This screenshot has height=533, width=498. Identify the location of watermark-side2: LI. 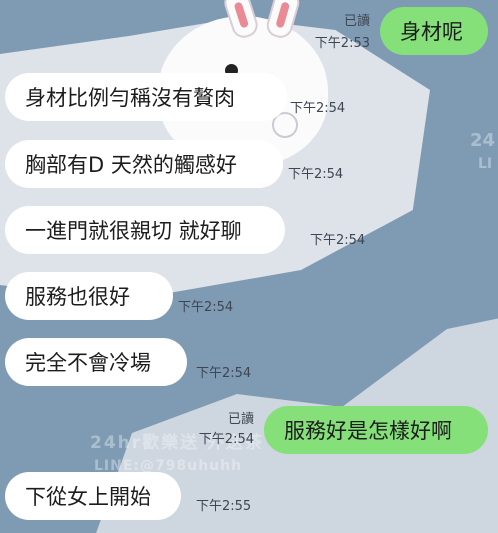
(485, 164).